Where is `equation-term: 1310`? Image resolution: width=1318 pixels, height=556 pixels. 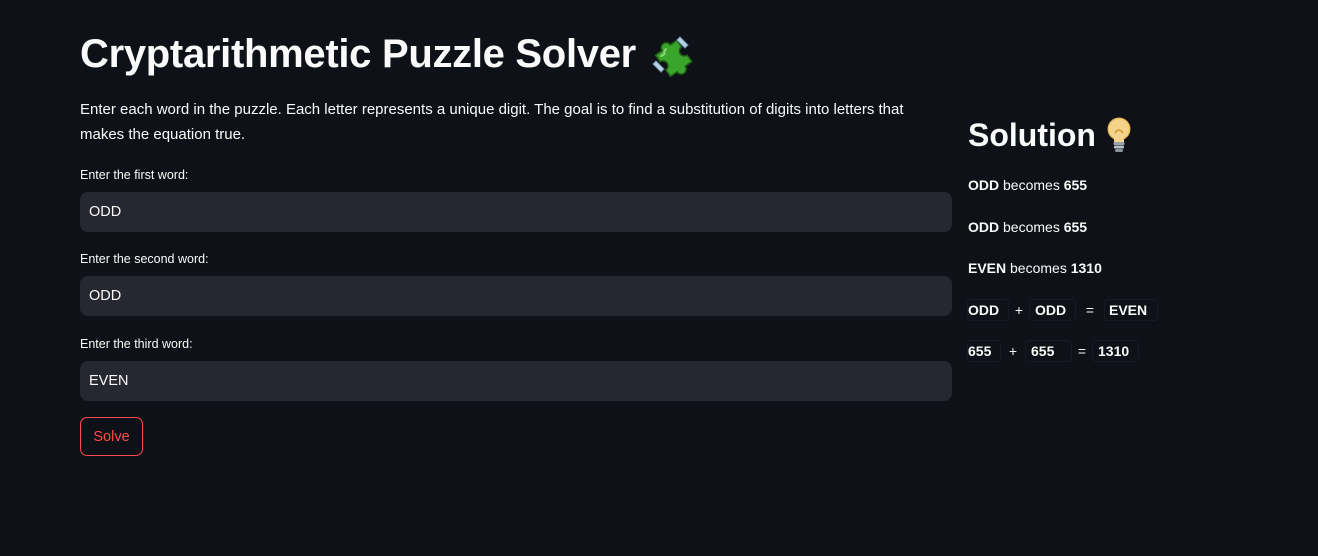 equation-term: 1310 is located at coordinates (1115, 351).